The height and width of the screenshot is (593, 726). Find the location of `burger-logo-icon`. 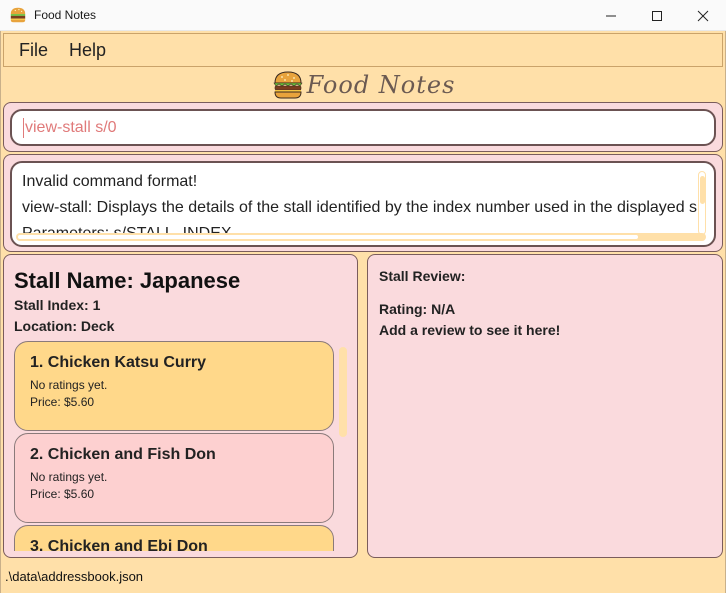

burger-logo-icon is located at coordinates (288, 85).